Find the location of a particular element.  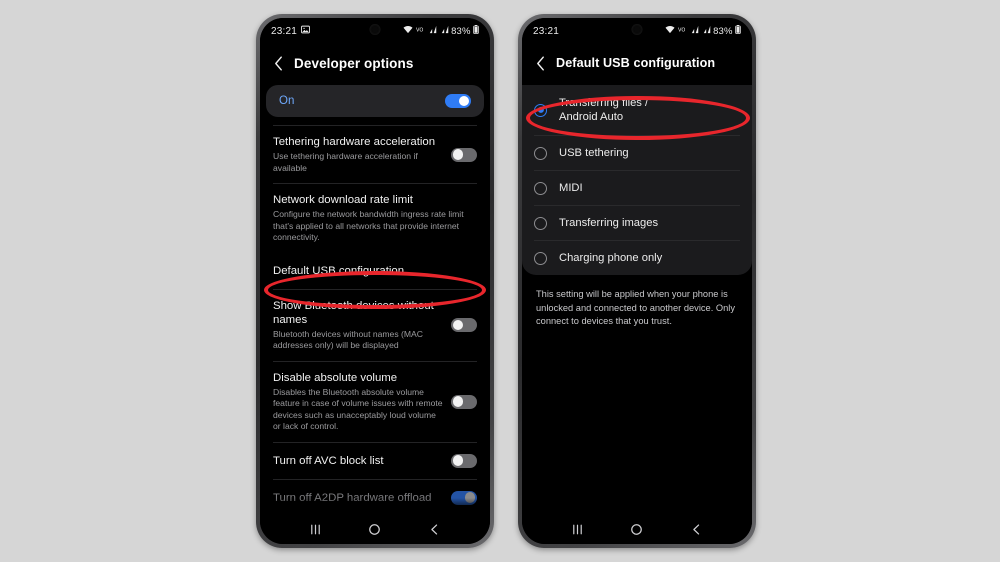

radio-option-label: MIDI is located at coordinates (571, 188).